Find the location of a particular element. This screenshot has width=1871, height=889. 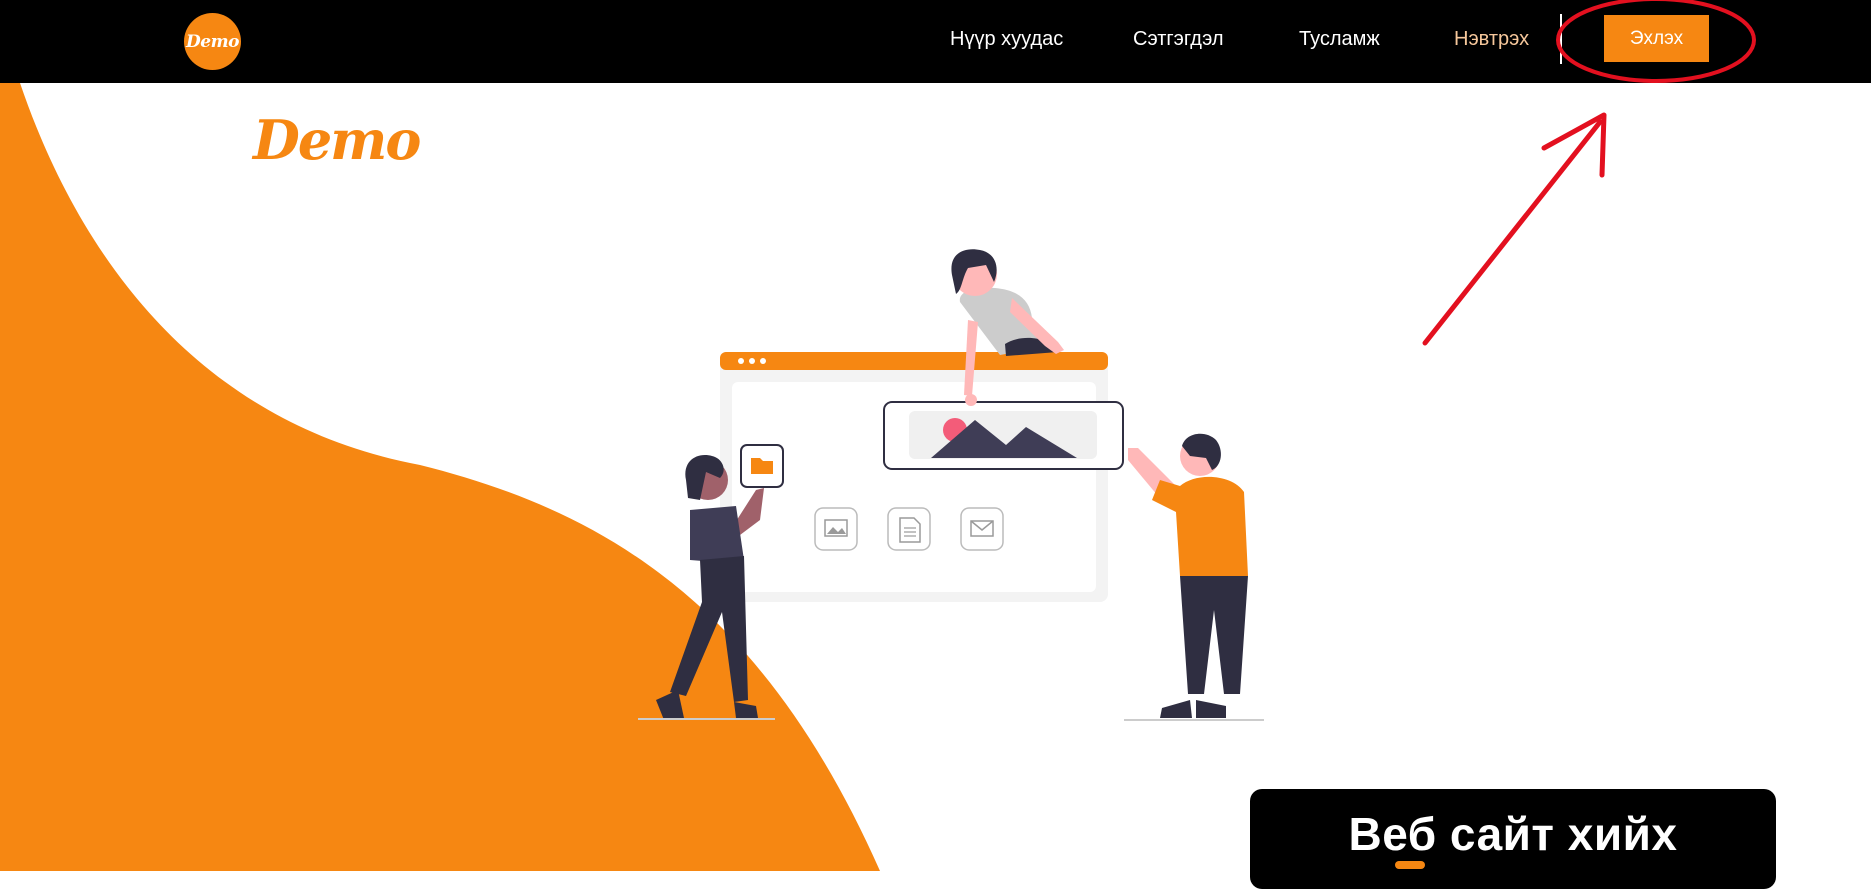

document-icon is located at coordinates (909, 529).